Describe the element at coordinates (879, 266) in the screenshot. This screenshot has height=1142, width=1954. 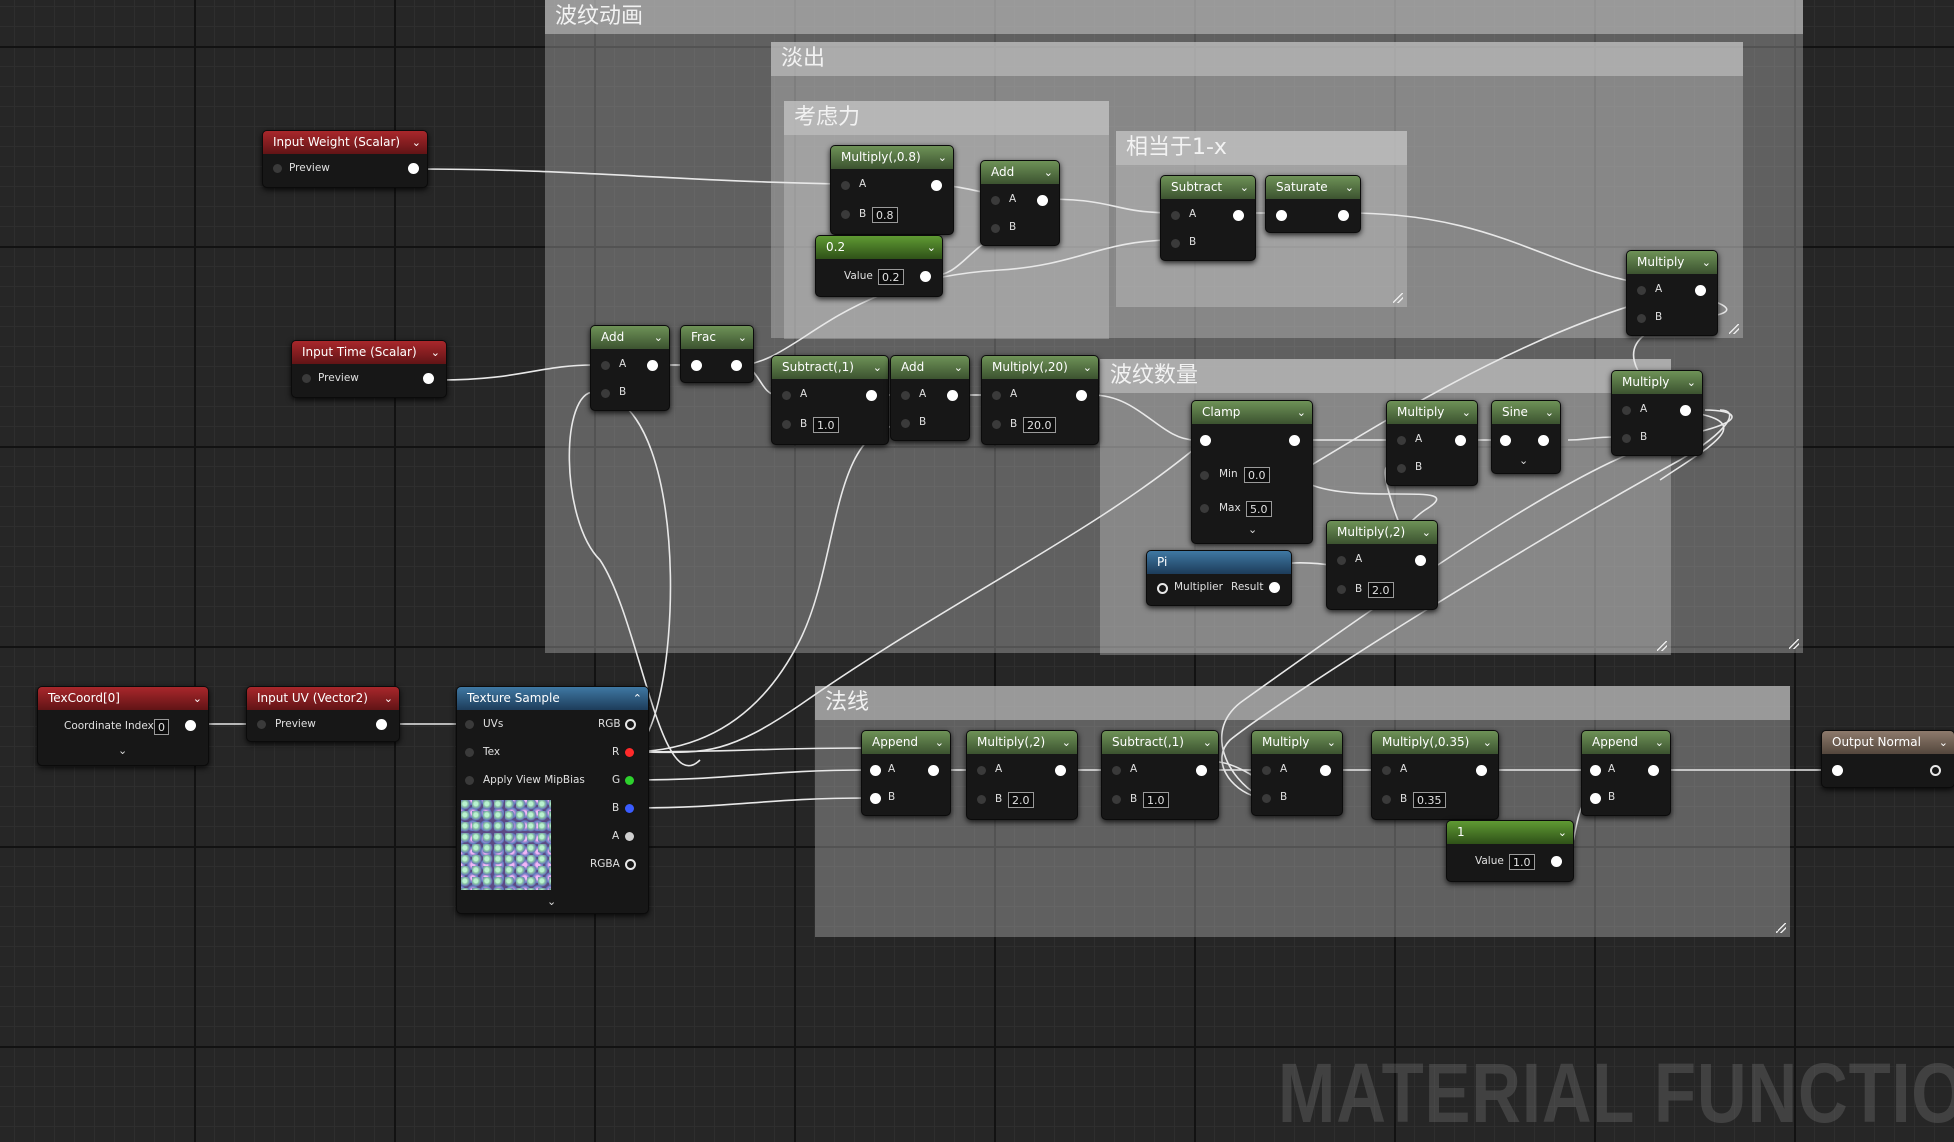
I see `node-constant-0-2: 0.2 ⌄ Value 0.2` at that location.